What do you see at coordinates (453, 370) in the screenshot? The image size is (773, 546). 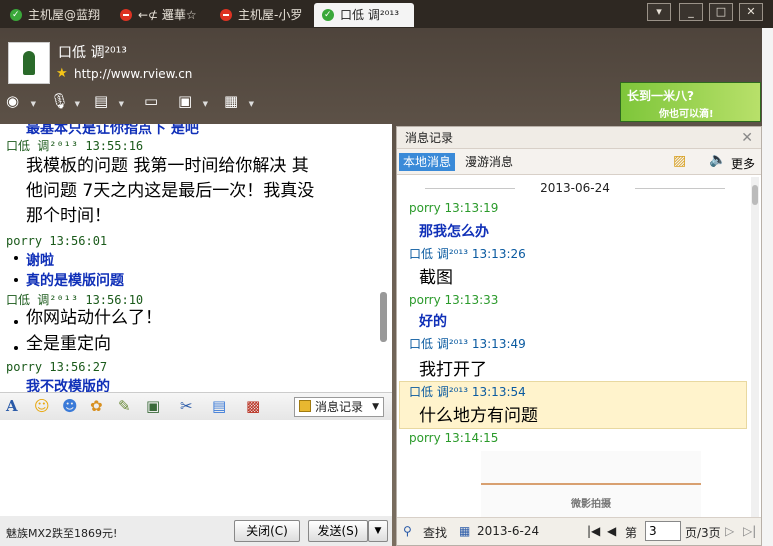 I see `message-text: 我打开了` at bounding box center [453, 370].